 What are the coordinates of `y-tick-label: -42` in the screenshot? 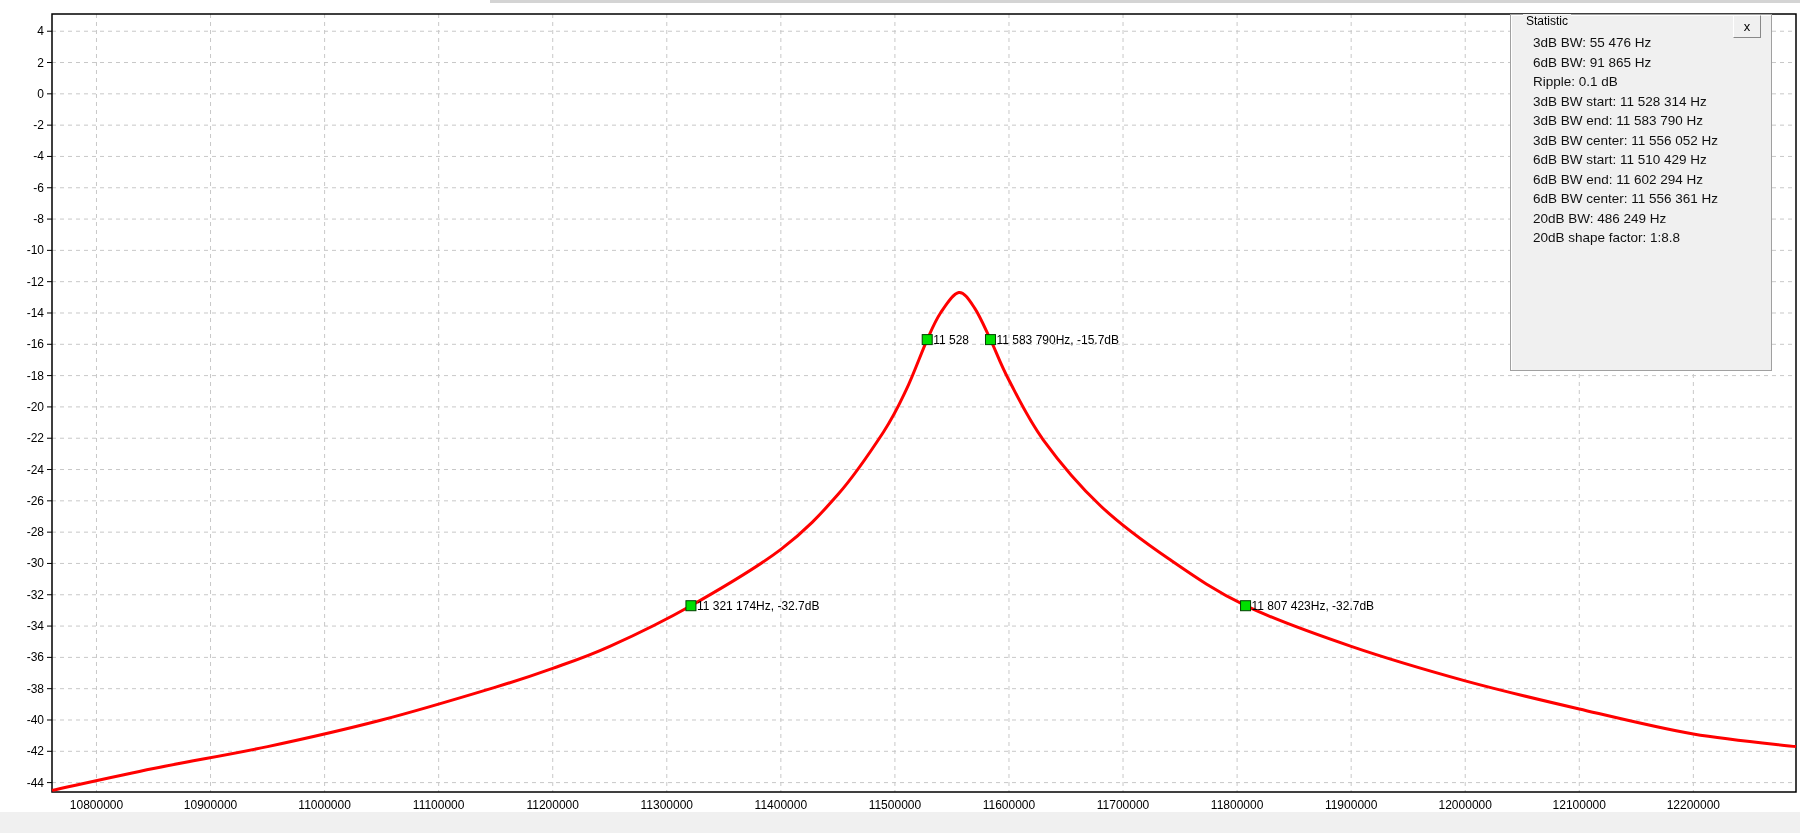 It's located at (35, 751).